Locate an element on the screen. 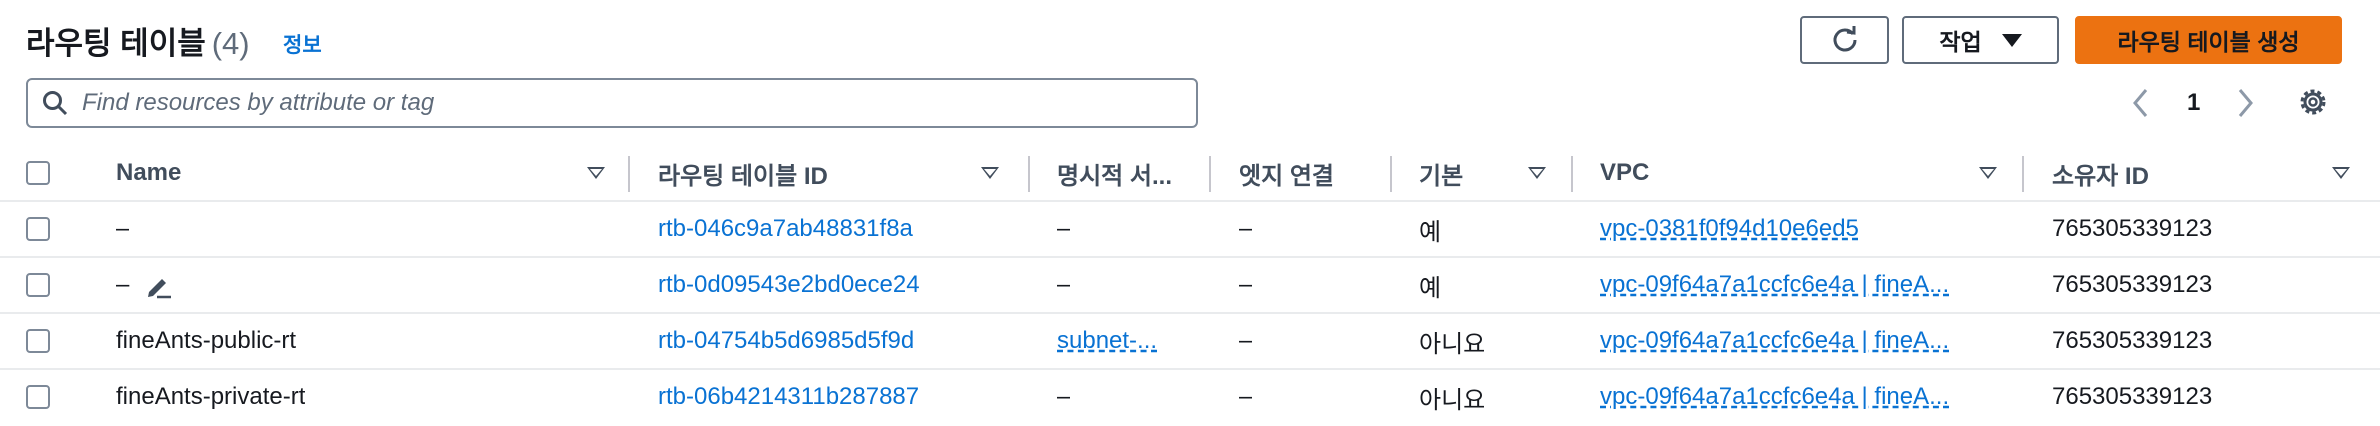  actions-label: 작업 is located at coordinates (1960, 42).